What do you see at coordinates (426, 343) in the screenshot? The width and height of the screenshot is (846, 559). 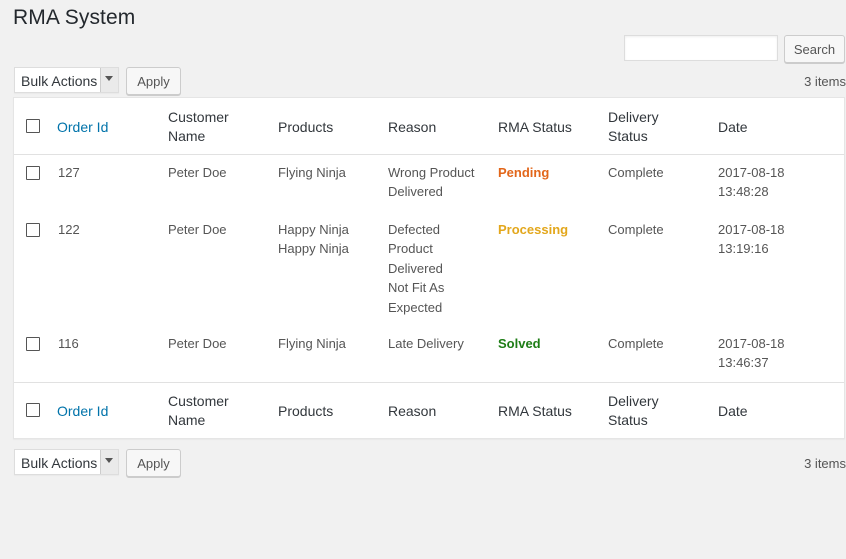 I see `reason-line: Late Delivery` at bounding box center [426, 343].